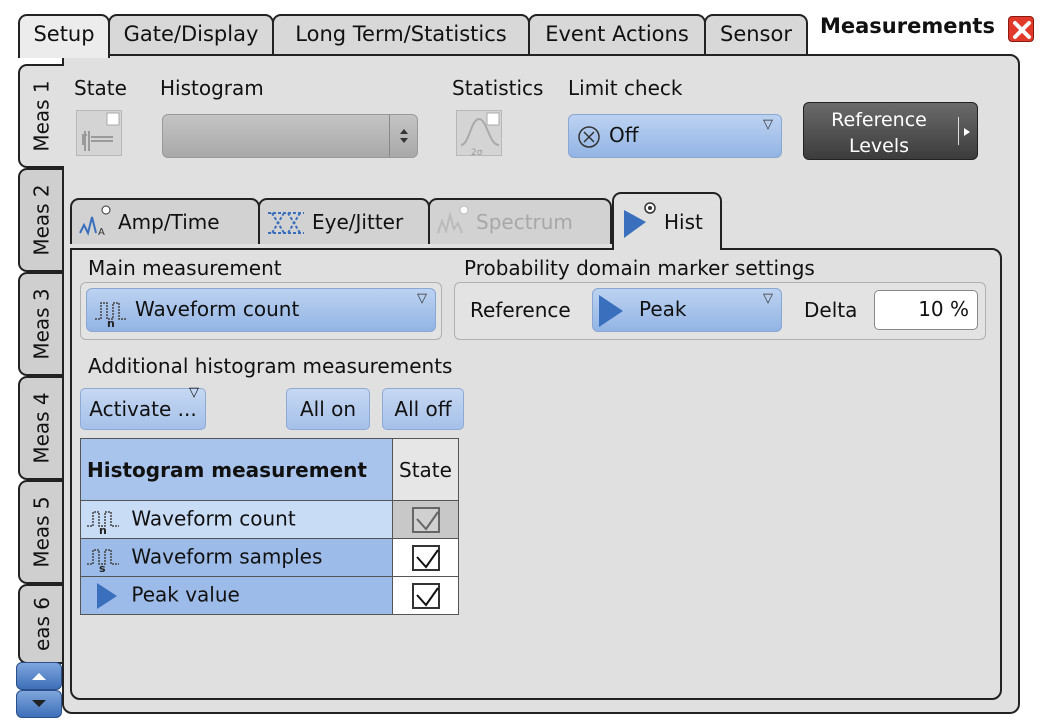 The width and height of the screenshot is (1042, 720). I want to click on reference-label: Reference, so click(520, 310).